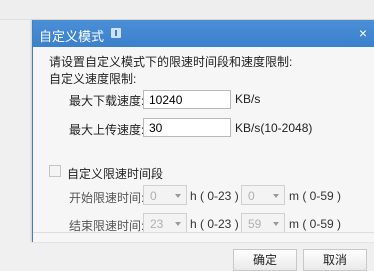 The image size is (374, 271). What do you see at coordinates (335, 260) in the screenshot?
I see `cancel-button: 取消` at bounding box center [335, 260].